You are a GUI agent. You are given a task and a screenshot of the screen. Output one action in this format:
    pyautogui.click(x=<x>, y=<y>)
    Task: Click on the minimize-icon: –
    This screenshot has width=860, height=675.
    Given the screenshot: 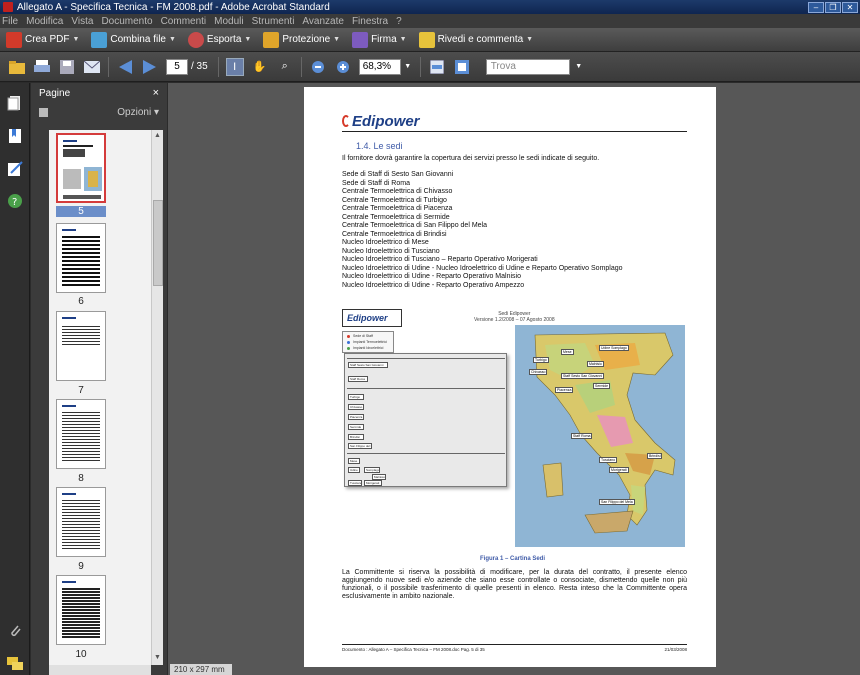 What is the action you would take?
    pyautogui.click(x=816, y=7)
    